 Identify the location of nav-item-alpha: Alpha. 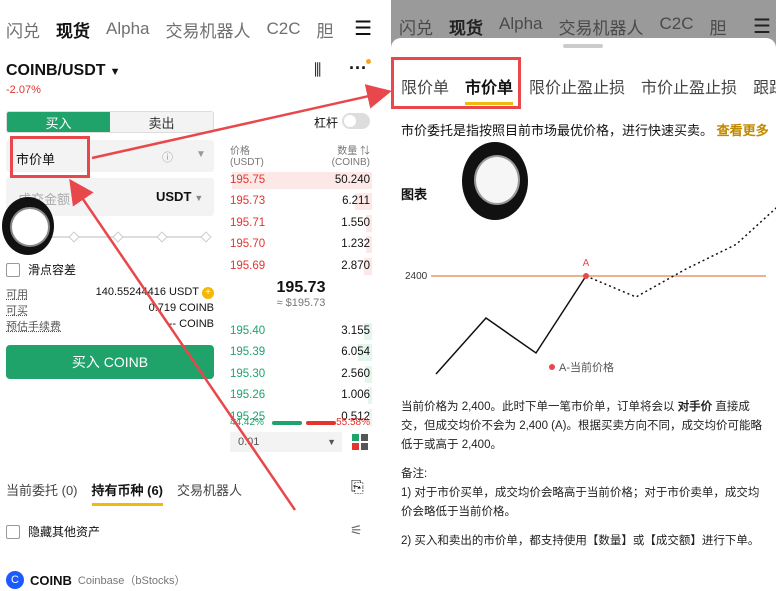
(127, 29).